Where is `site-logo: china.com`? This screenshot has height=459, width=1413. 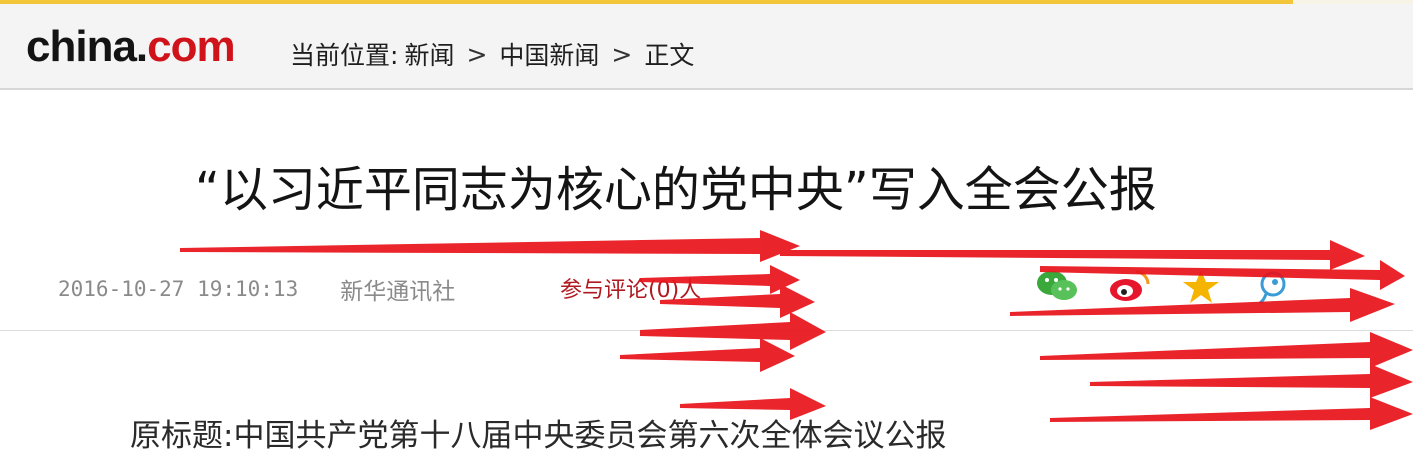 site-logo: china.com is located at coordinates (131, 47).